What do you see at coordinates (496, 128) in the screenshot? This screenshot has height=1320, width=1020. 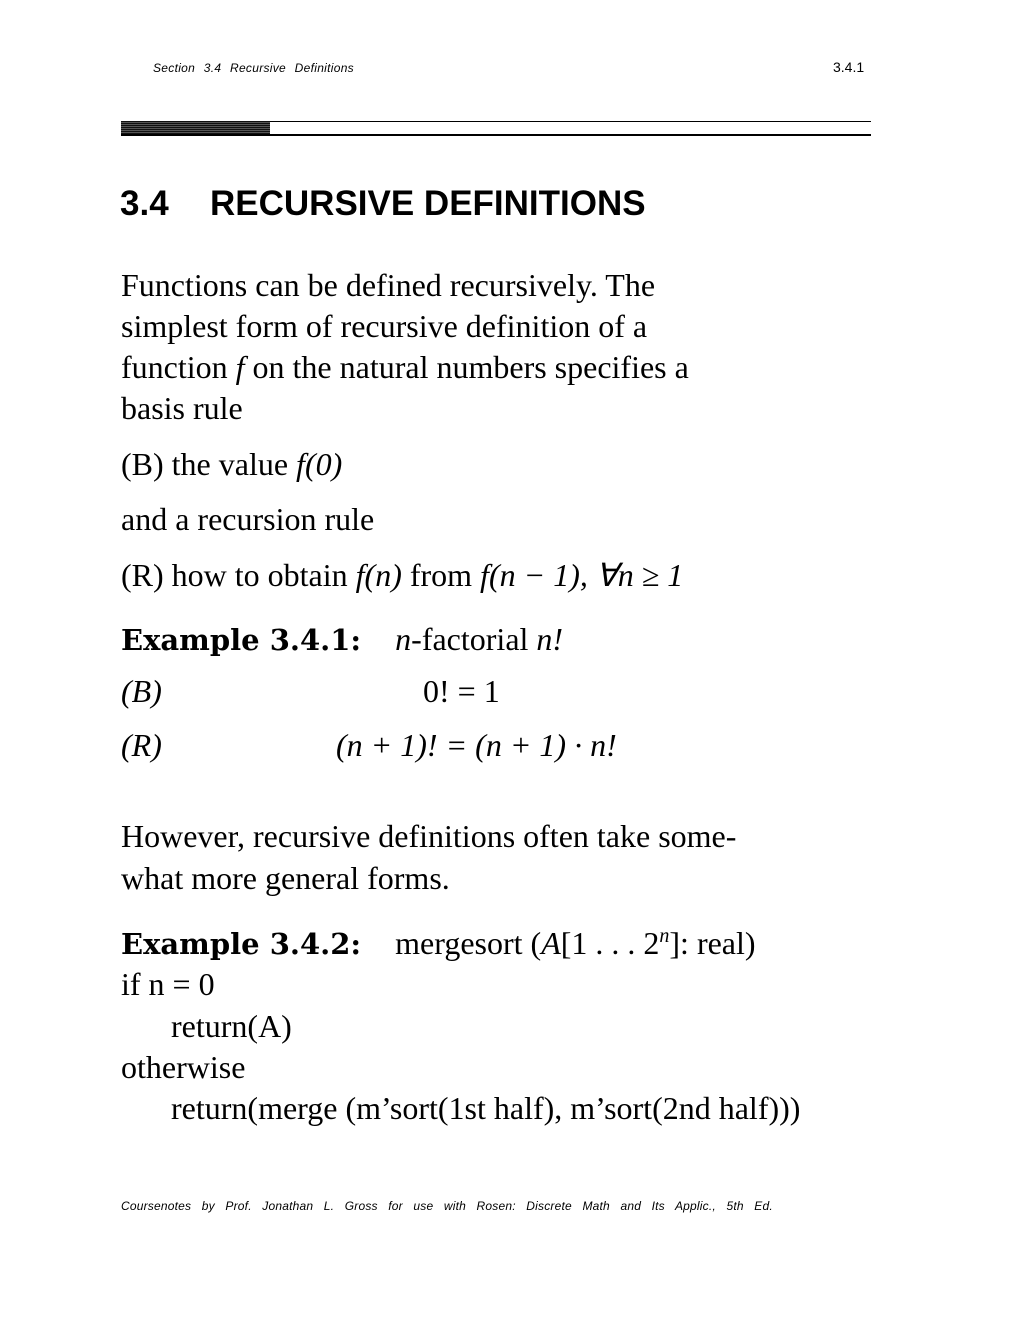 I see `header-rule` at bounding box center [496, 128].